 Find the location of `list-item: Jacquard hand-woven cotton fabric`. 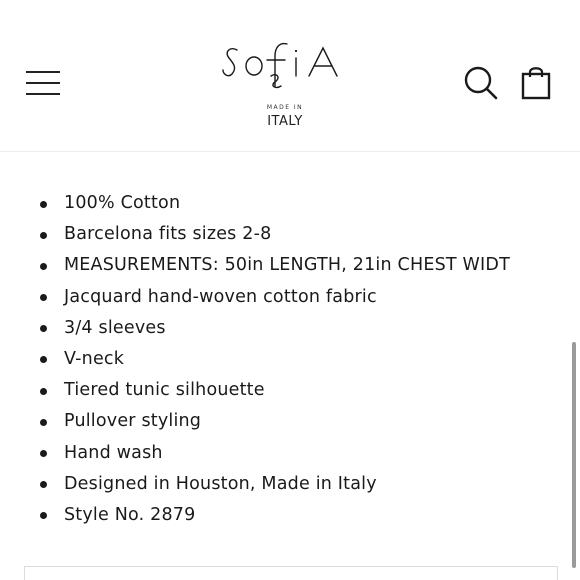

list-item: Jacquard hand-woven cotton fabric is located at coordinates (280, 297).